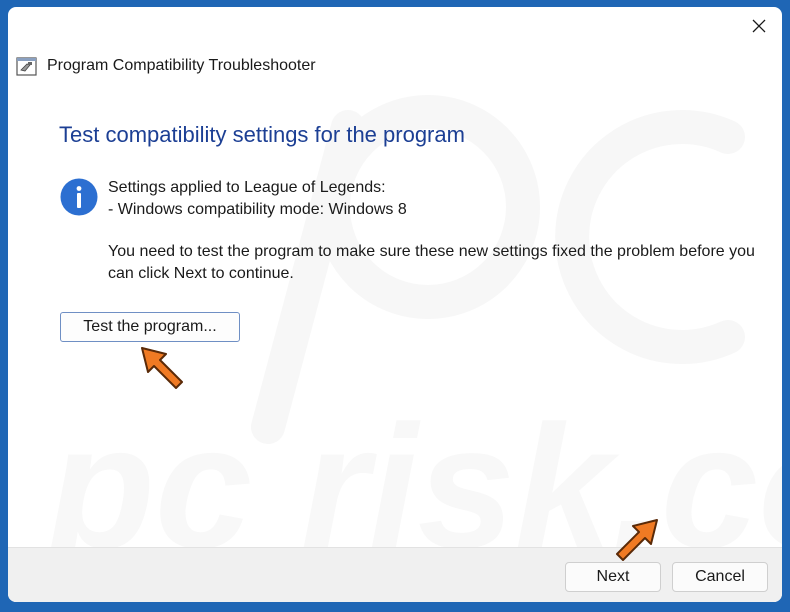  Describe the element at coordinates (162, 368) in the screenshot. I see `arrow-pointer-icon` at that location.